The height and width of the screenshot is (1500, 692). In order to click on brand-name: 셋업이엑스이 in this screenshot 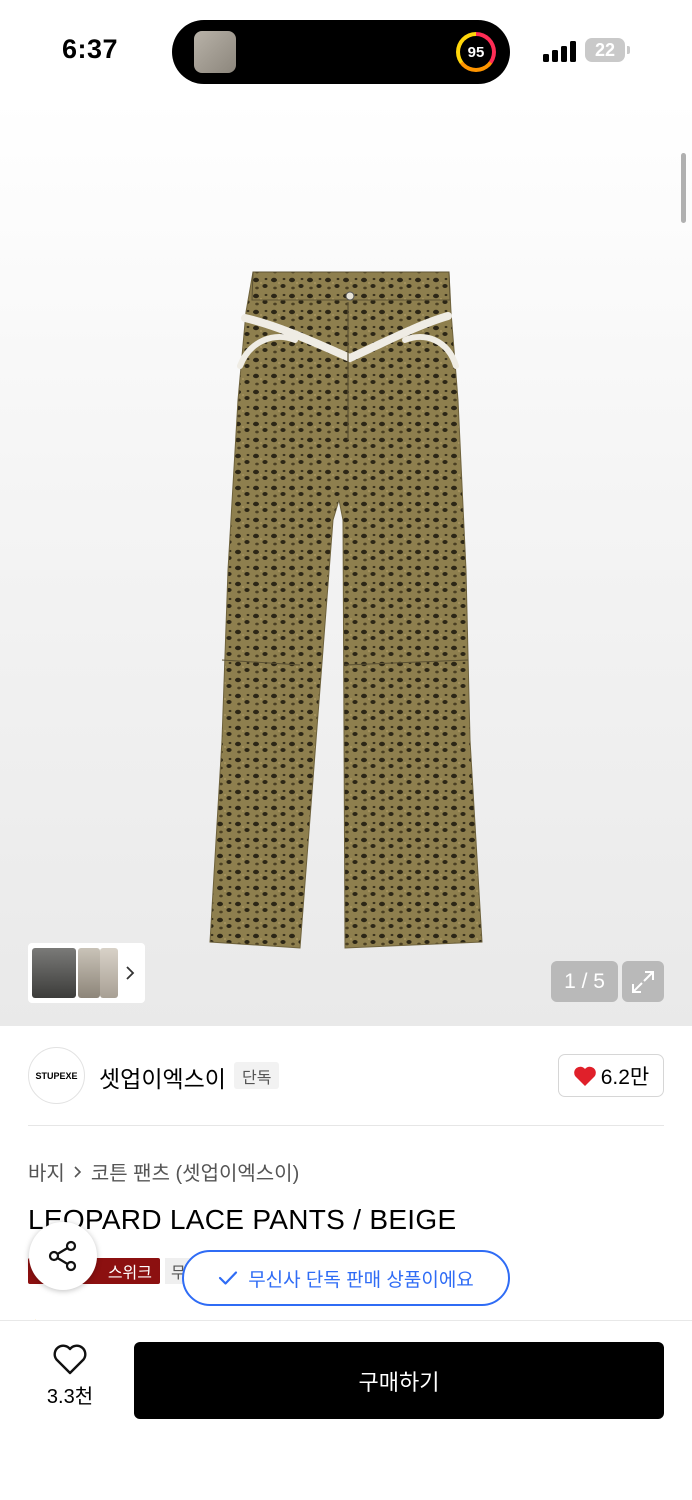, I will do `click(162, 1077)`.